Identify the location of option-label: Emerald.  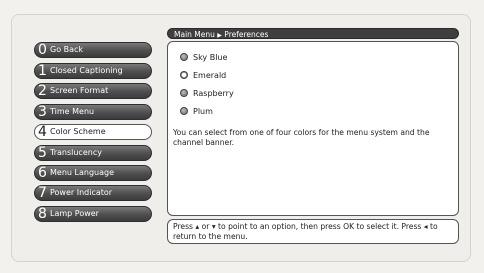
(210, 75).